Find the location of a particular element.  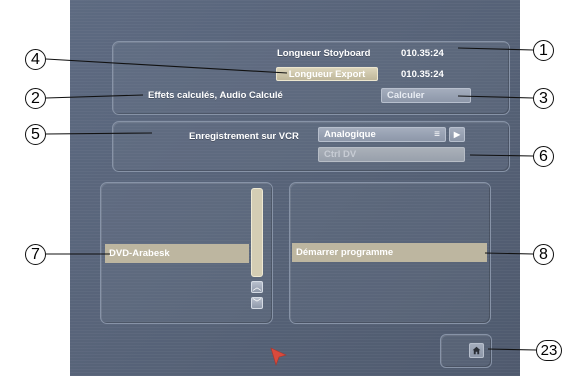

callout-4-number: 4 is located at coordinates (35, 59).